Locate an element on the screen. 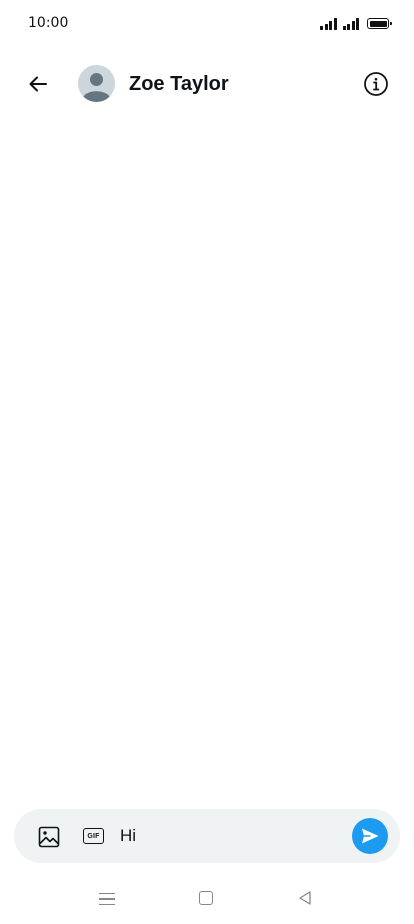  send-button is located at coordinates (370, 836).